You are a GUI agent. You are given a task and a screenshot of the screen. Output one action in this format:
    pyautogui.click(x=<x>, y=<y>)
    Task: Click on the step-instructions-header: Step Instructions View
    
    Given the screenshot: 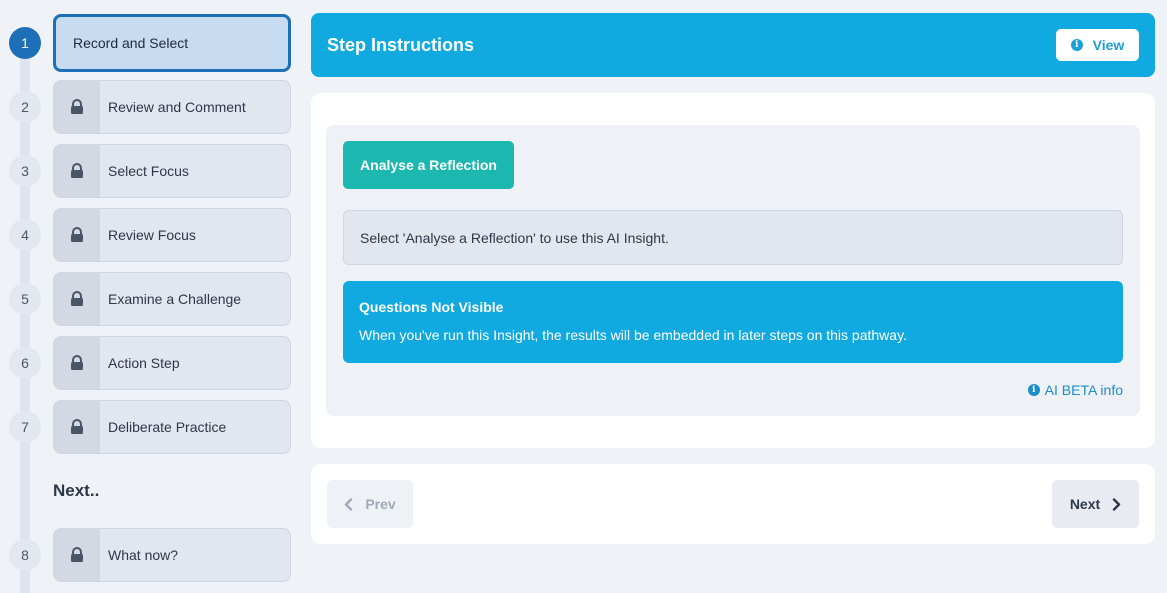 What is the action you would take?
    pyautogui.click(x=733, y=45)
    